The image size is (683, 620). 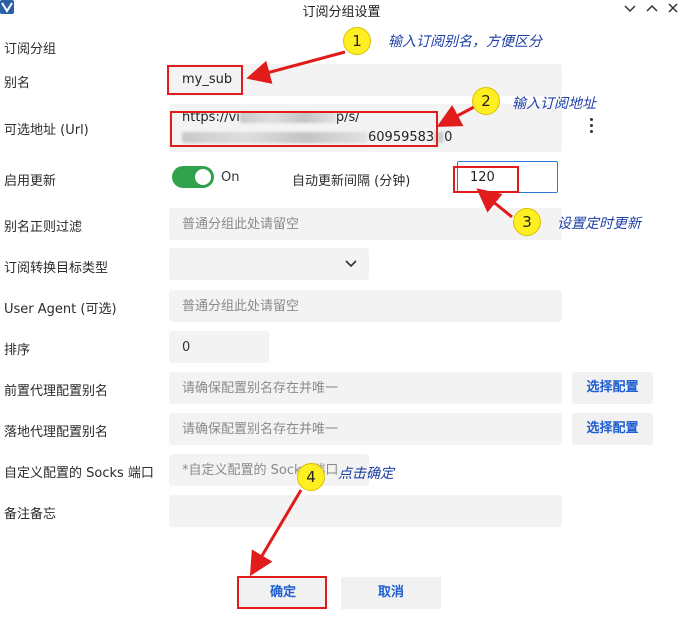 I want to click on user-agent-field, so click(x=365, y=306).